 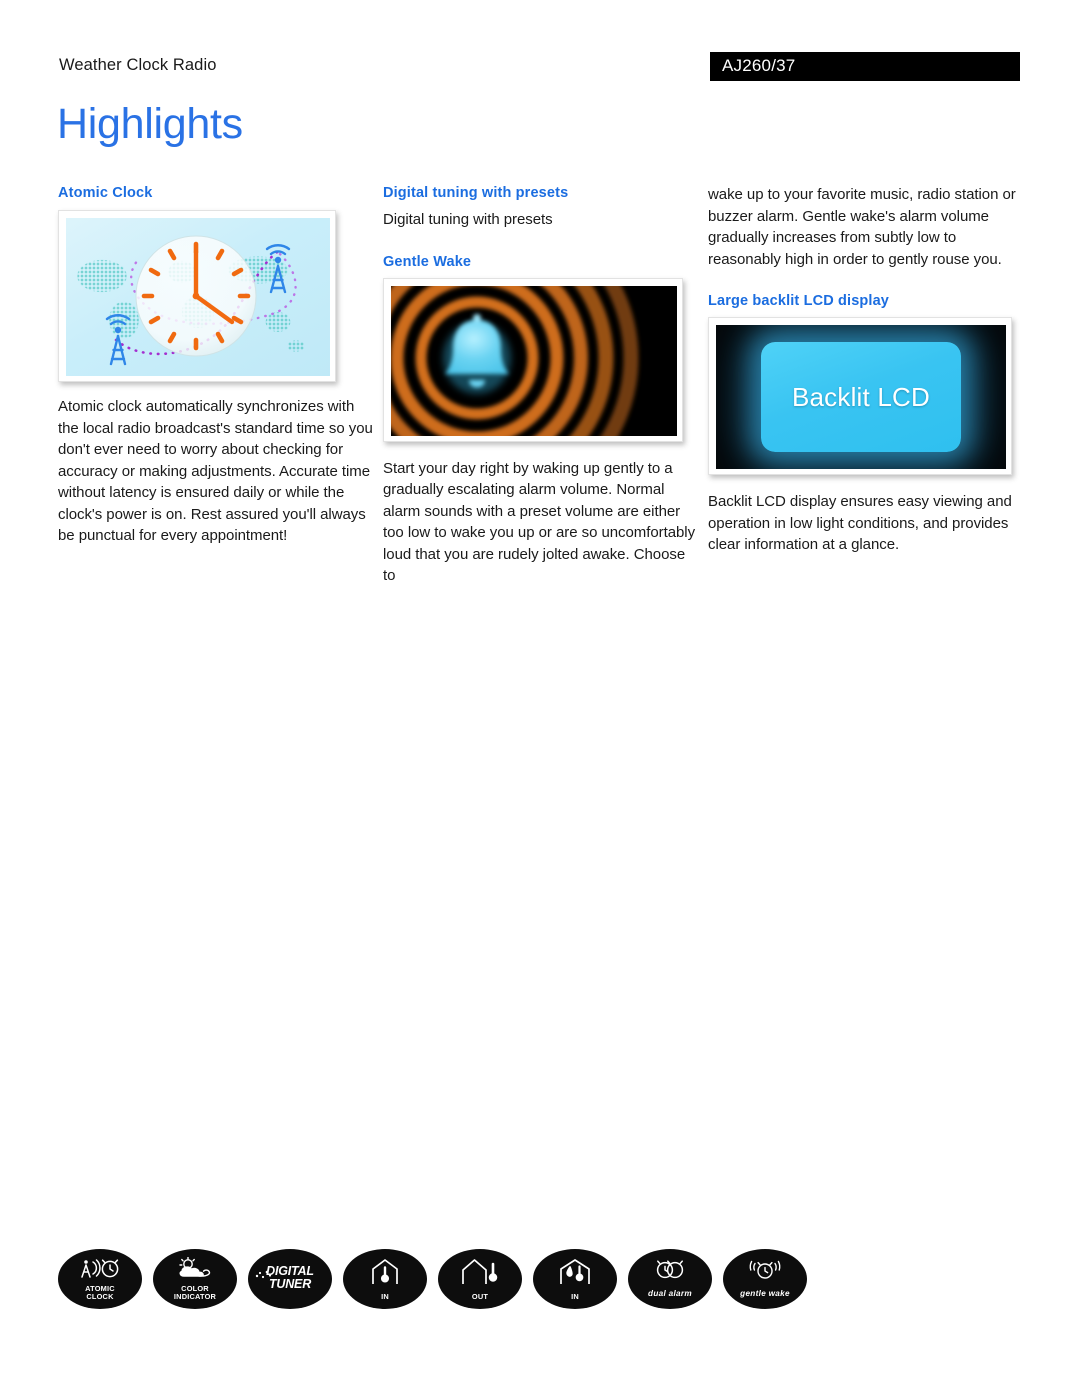 I want to click on badge-label-line1: gentle wake, so click(x=765, y=1294).